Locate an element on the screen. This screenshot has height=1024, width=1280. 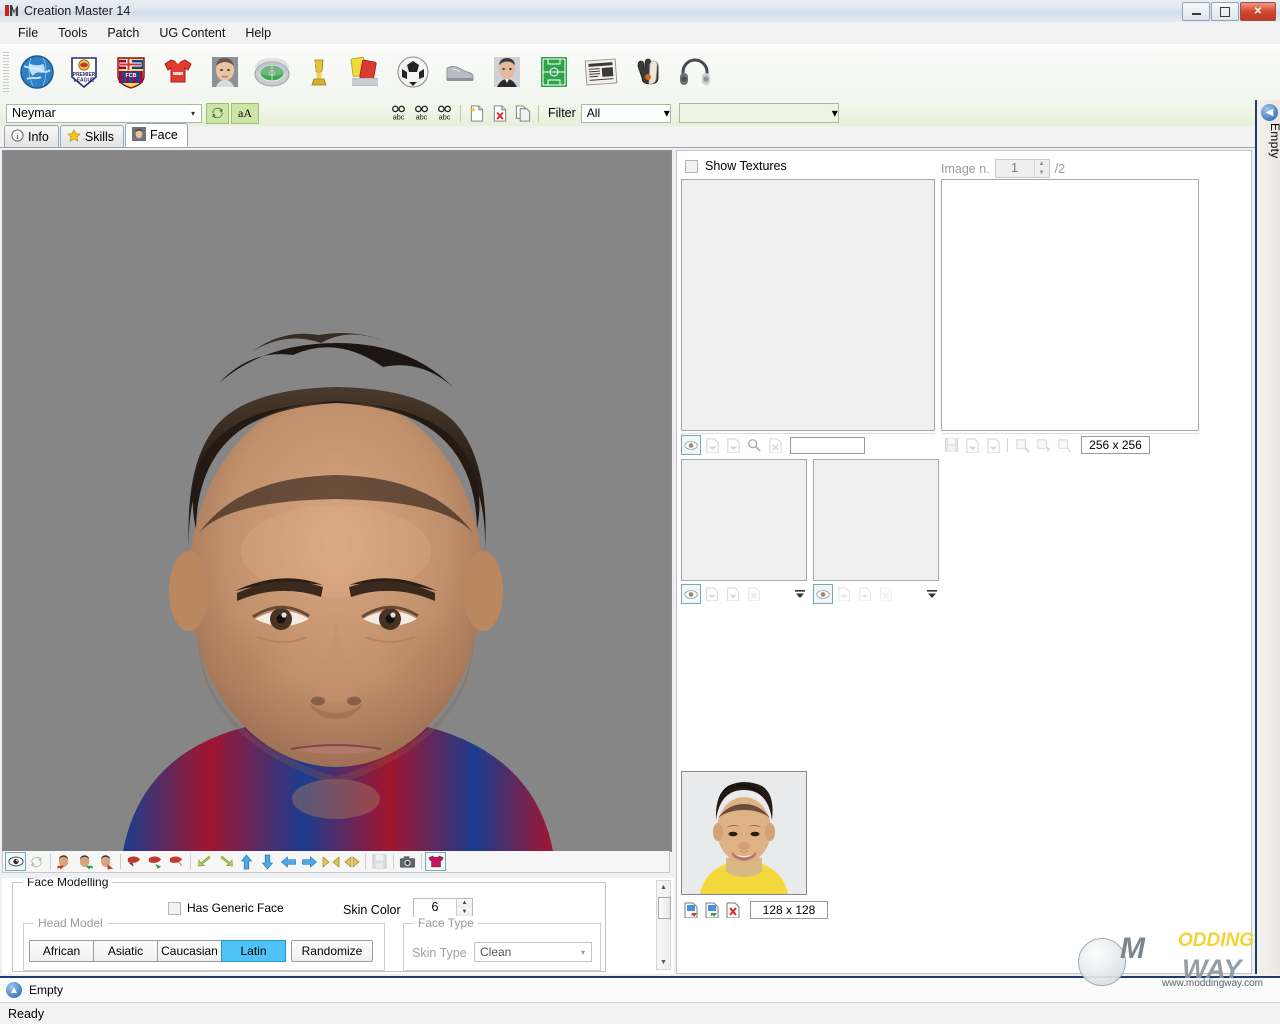
player-combo: Neymar ▾ is located at coordinates (104, 113).